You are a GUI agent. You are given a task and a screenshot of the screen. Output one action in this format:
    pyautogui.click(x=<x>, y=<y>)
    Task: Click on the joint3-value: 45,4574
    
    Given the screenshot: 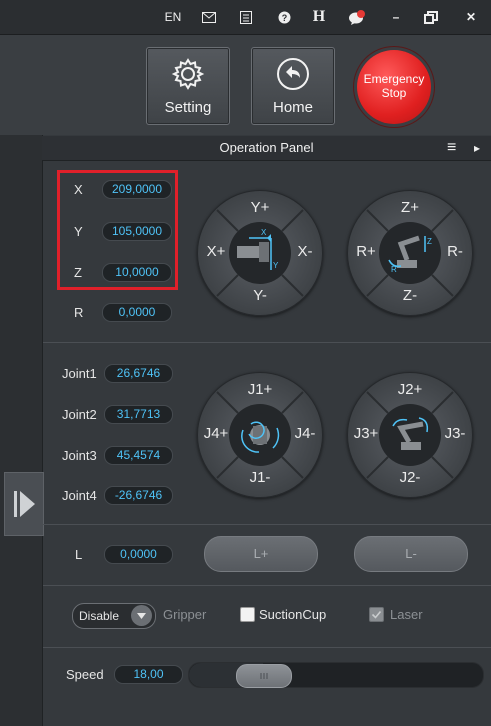 What is the action you would take?
    pyautogui.click(x=138, y=455)
    